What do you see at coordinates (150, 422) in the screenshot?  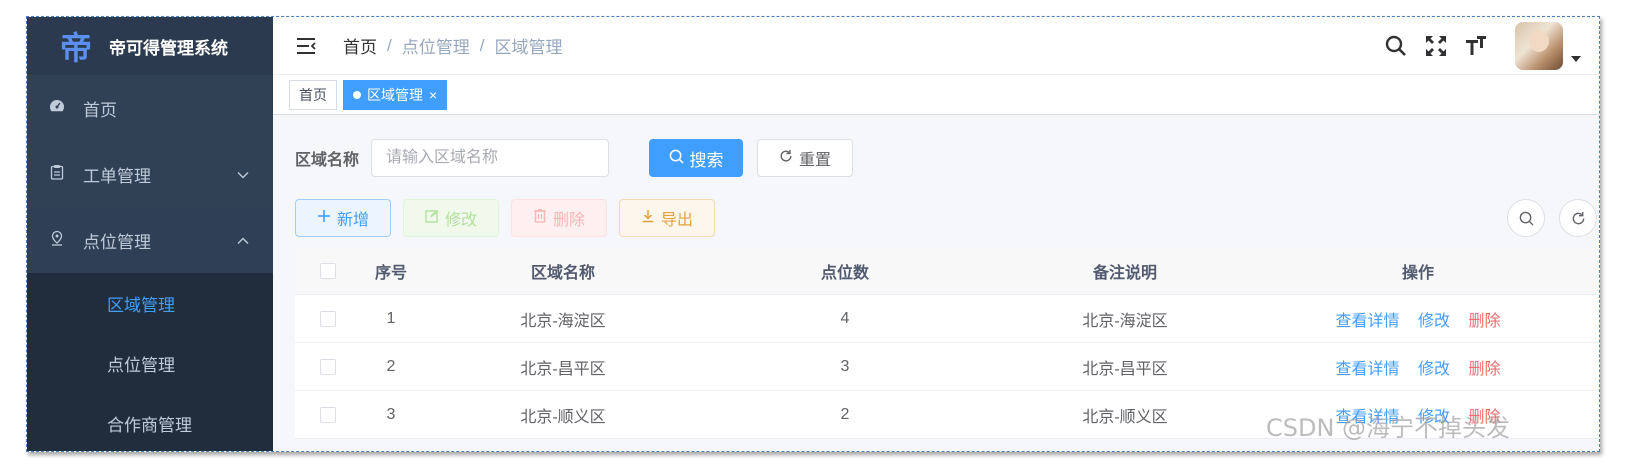 I see `sidebar-item-partner: 合作商管理` at bounding box center [150, 422].